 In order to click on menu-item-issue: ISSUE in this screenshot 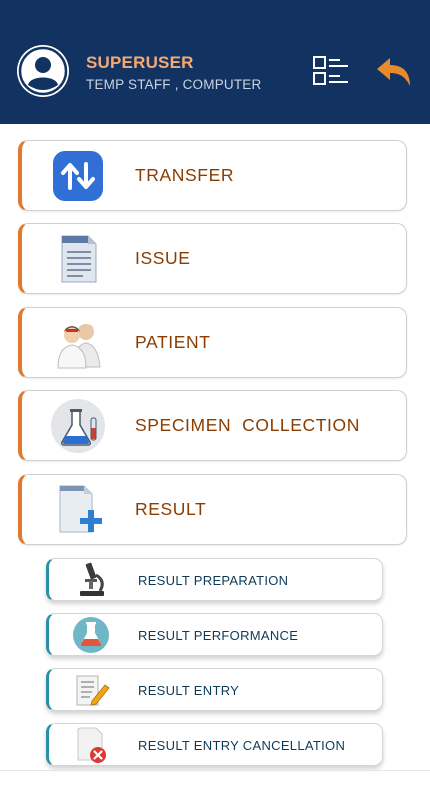, I will do `click(212, 258)`.